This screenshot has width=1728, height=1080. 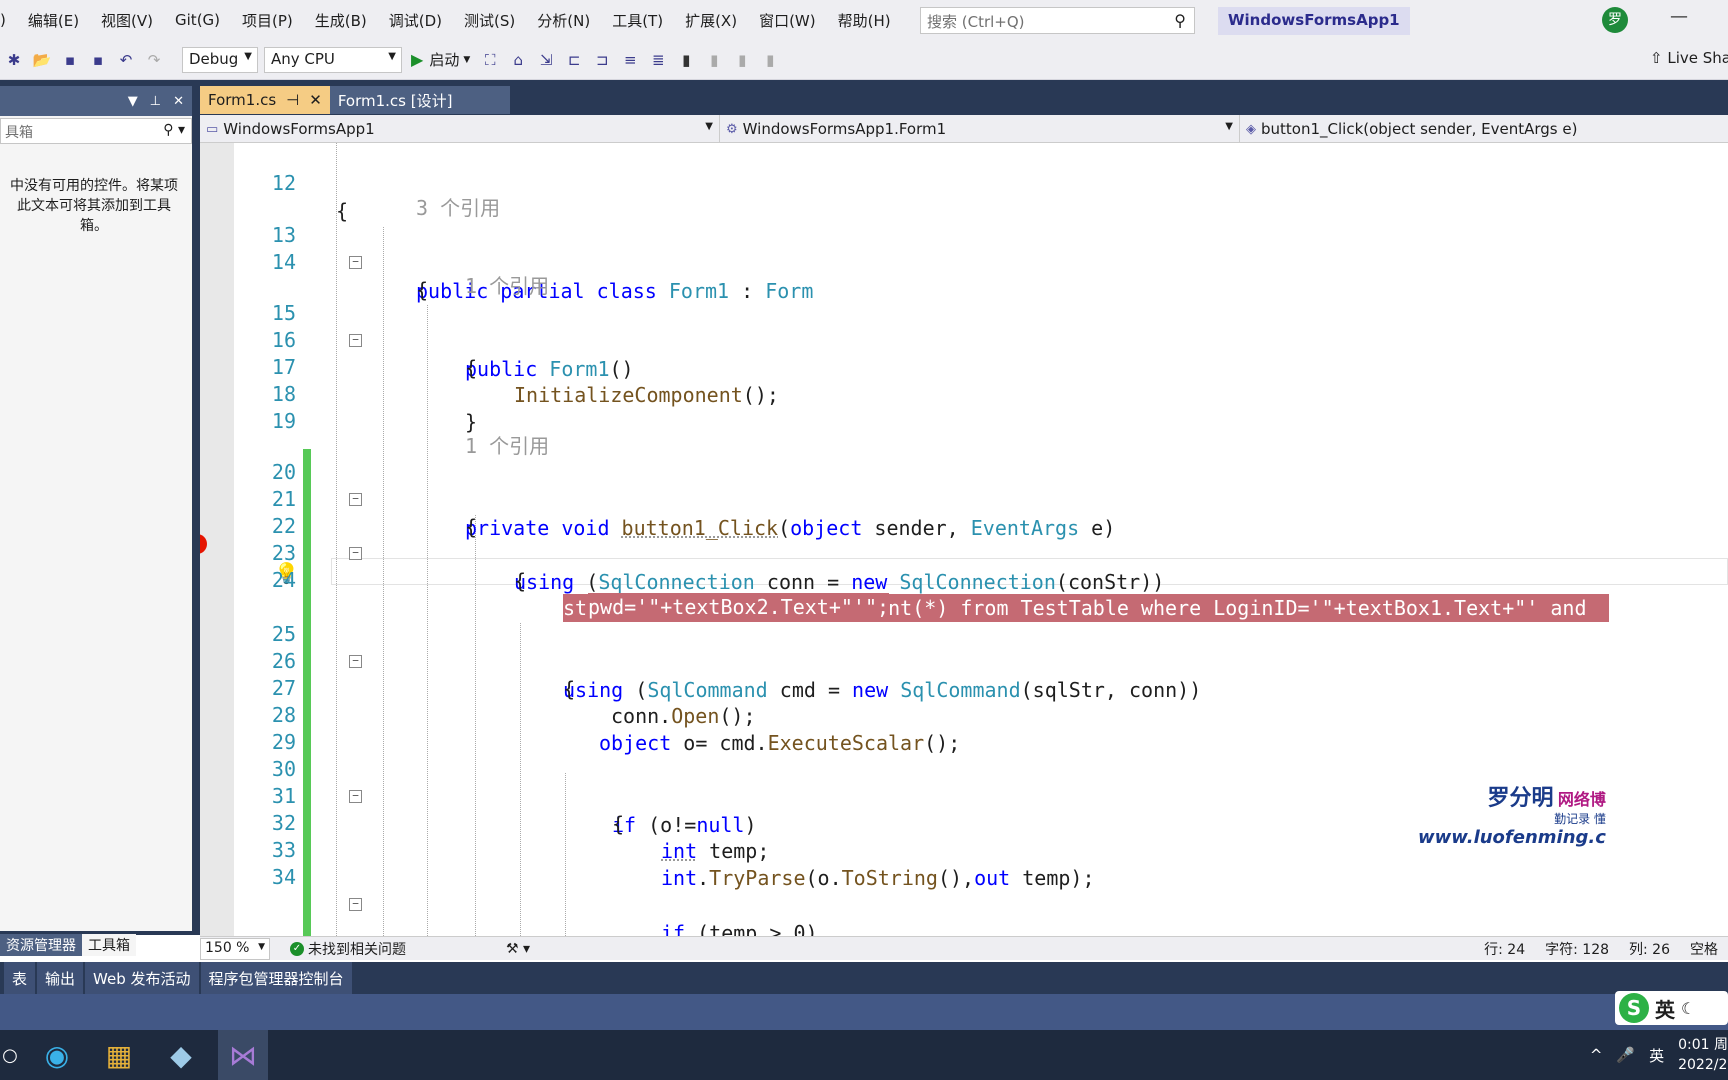 What do you see at coordinates (333, 59) in the screenshot?
I see `platform-dropdown: Any CPU ▼` at bounding box center [333, 59].